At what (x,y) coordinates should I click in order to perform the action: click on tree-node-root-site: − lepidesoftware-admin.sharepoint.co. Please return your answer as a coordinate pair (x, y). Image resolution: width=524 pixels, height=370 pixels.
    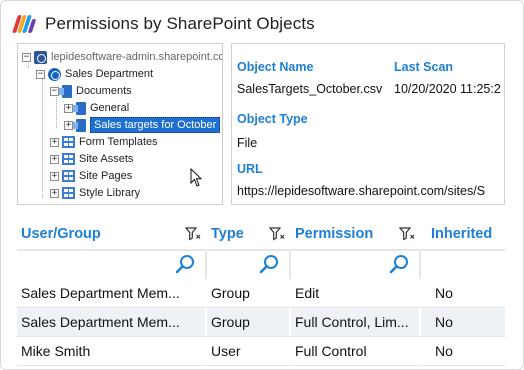
    Looking at the image, I should click on (122, 57).